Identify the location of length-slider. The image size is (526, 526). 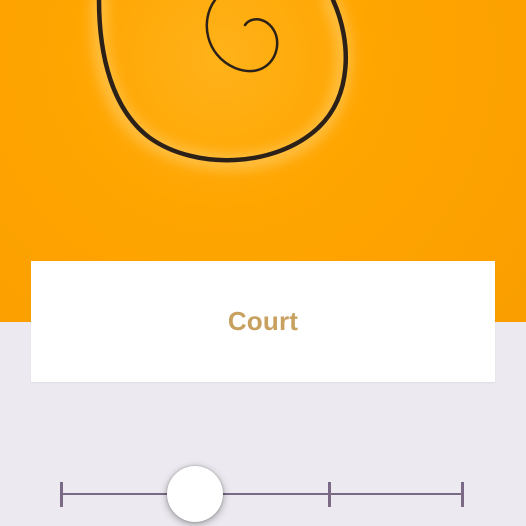
(263, 496).